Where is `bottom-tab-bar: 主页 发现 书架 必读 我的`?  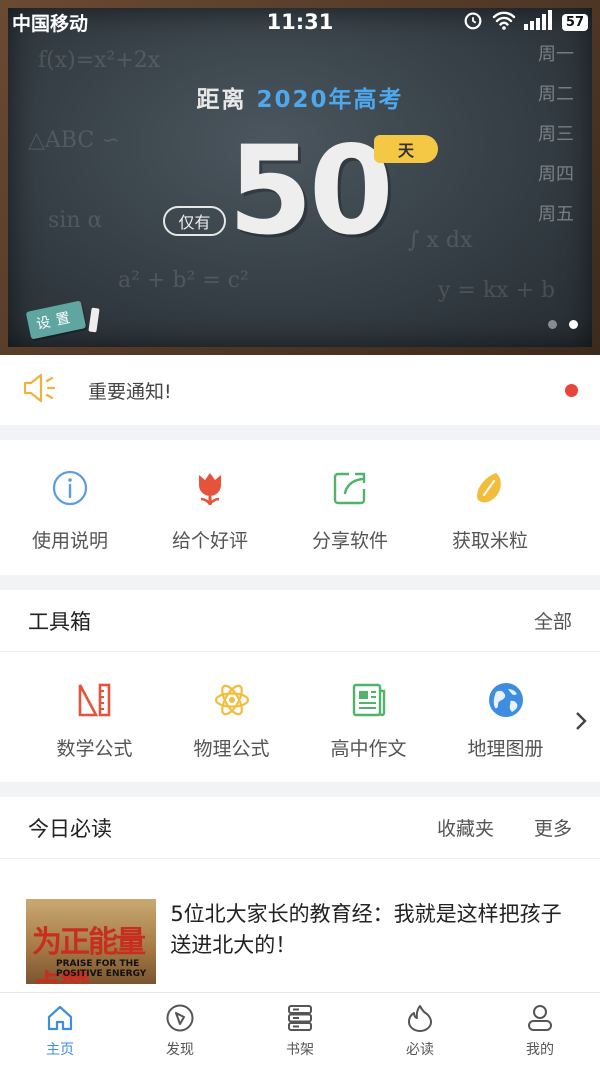 bottom-tab-bar: 主页 发现 书架 必读 我的 is located at coordinates (300, 1029).